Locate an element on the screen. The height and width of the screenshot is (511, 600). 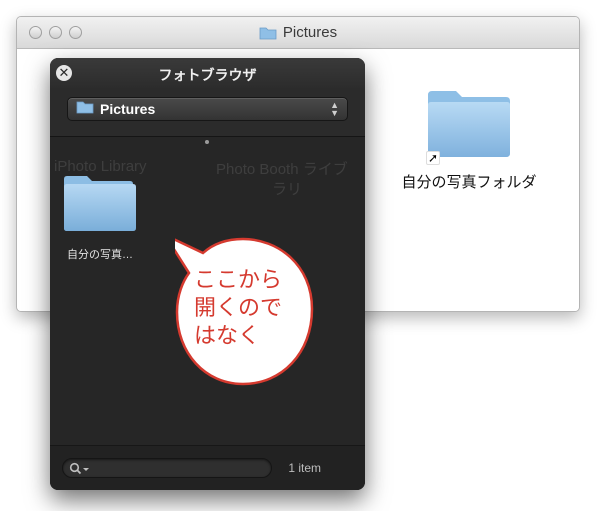
photo-browser-bottom-bar: 1 item is located at coordinates (207, 467).